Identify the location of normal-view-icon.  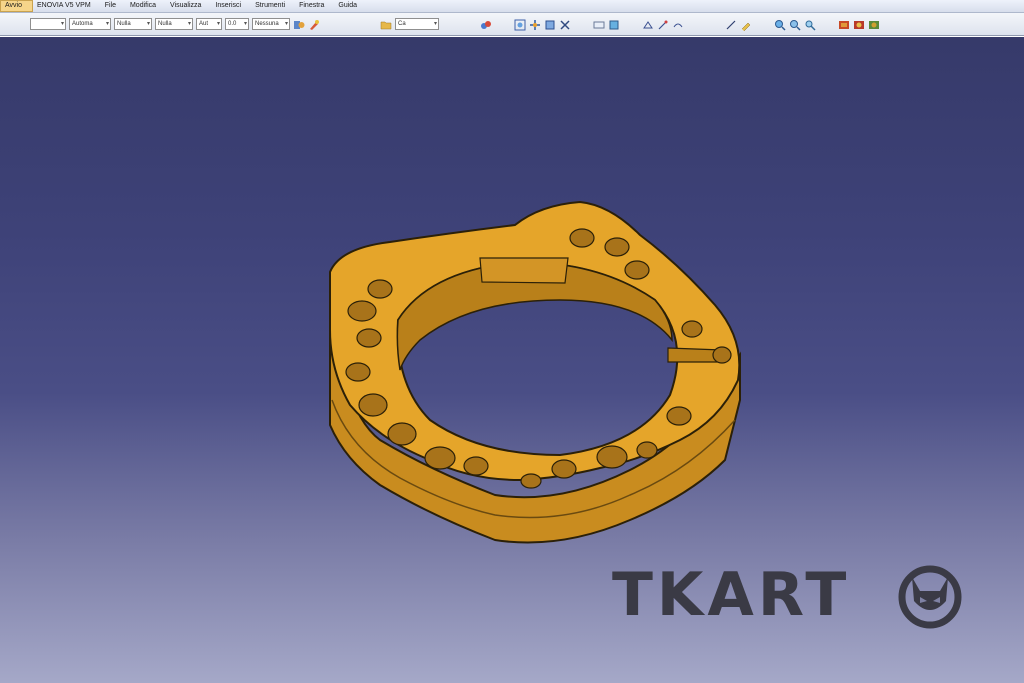
(614, 24).